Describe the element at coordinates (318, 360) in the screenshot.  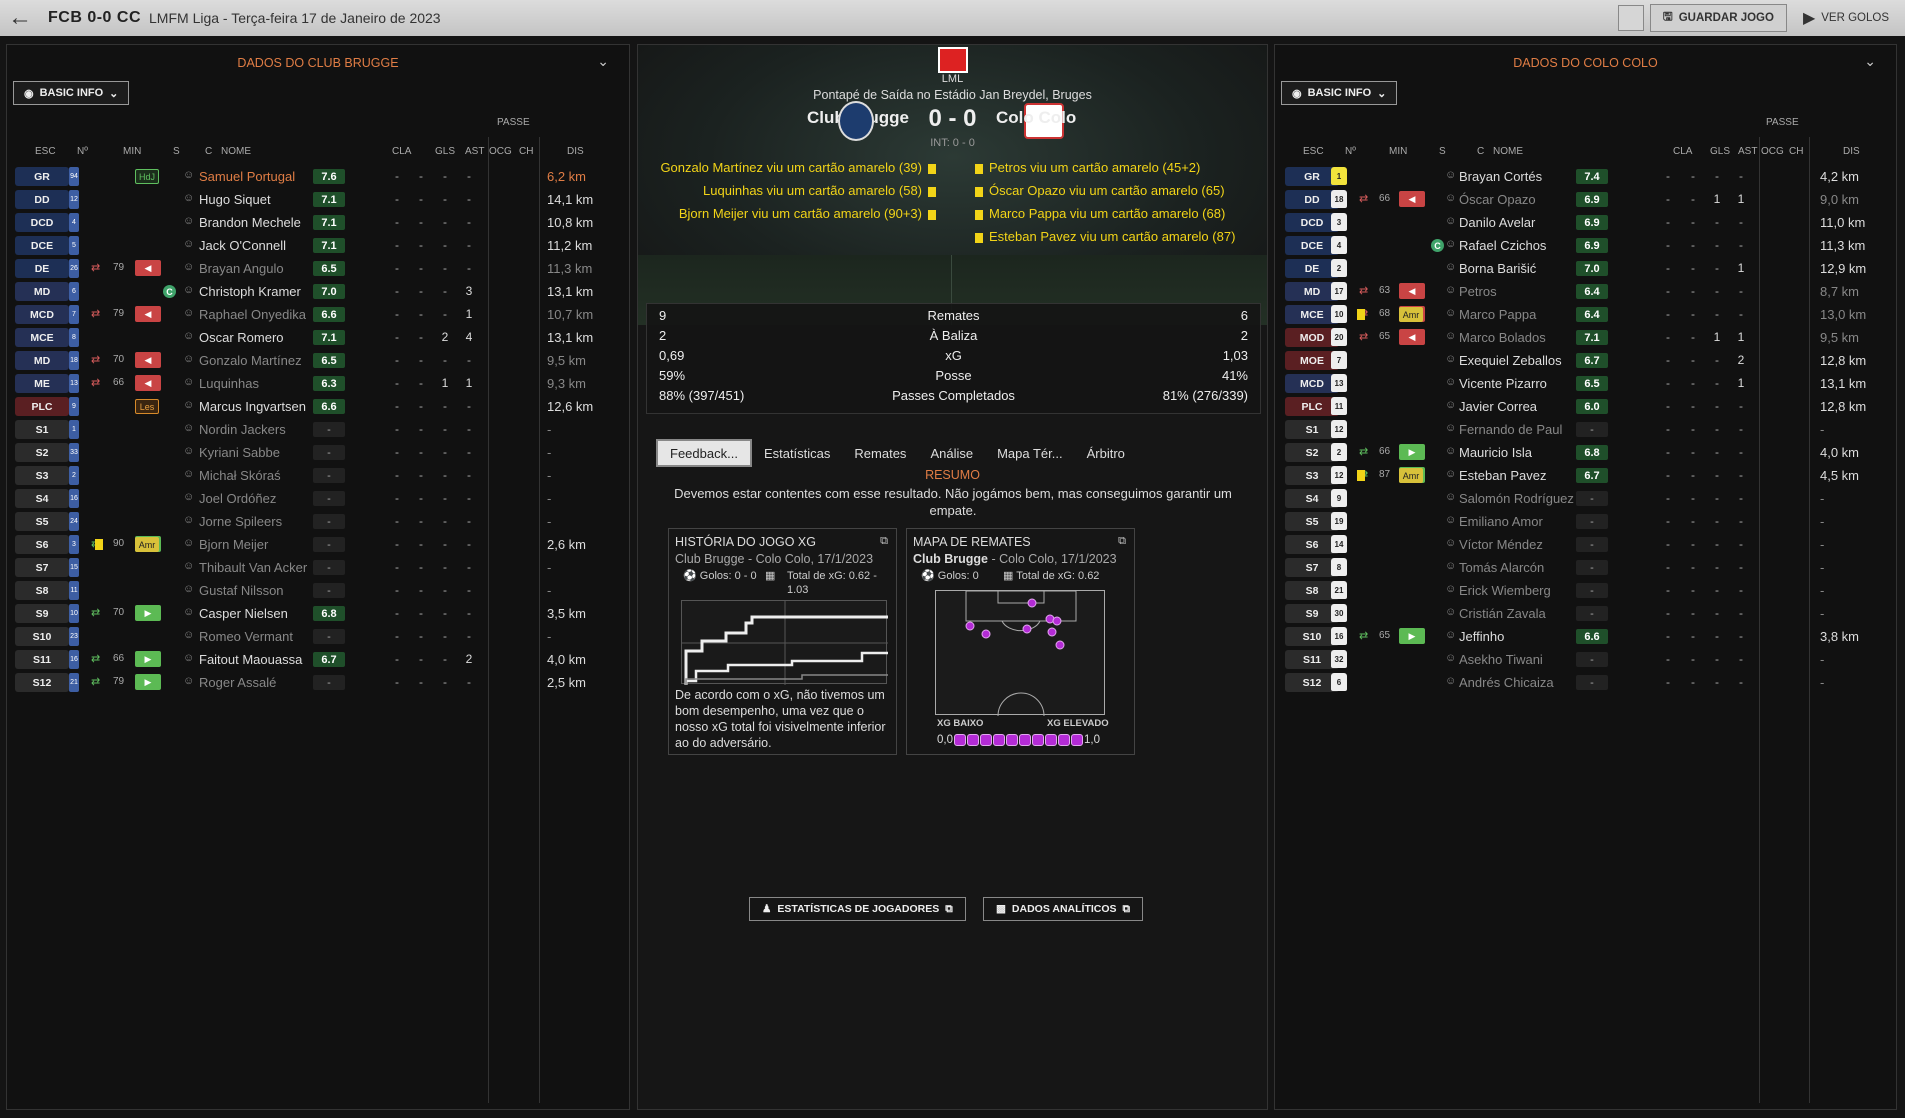
I see `player-row: MD 18 ⇄ 70 ◀ ☺ Gonzalo Martínez 6.5 - - - - 9,5 km` at that location.